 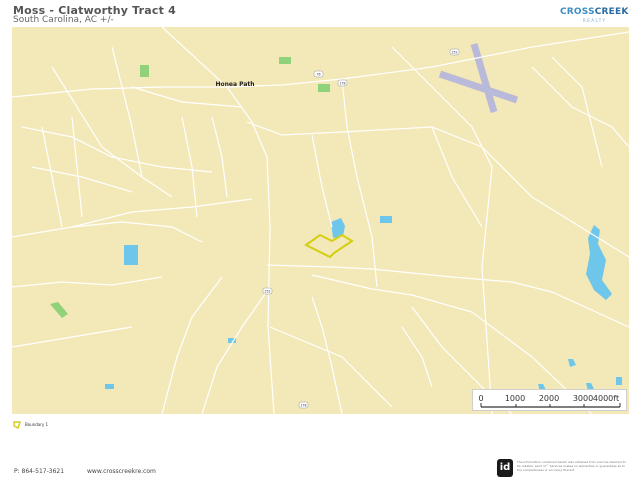 I want to click on legend-label: Boundary 1, so click(x=37, y=424).